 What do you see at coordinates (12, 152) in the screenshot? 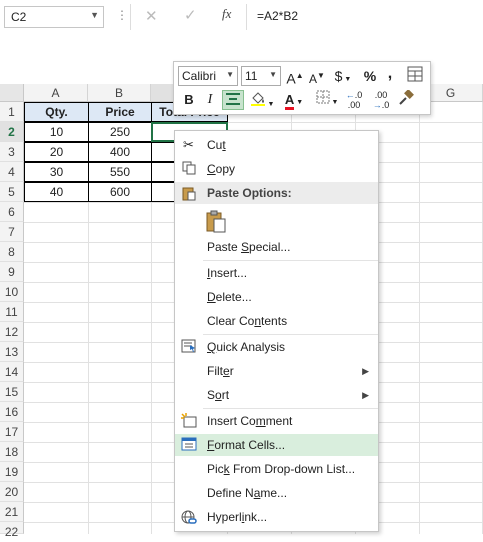
I see `row-header: 3` at bounding box center [12, 152].